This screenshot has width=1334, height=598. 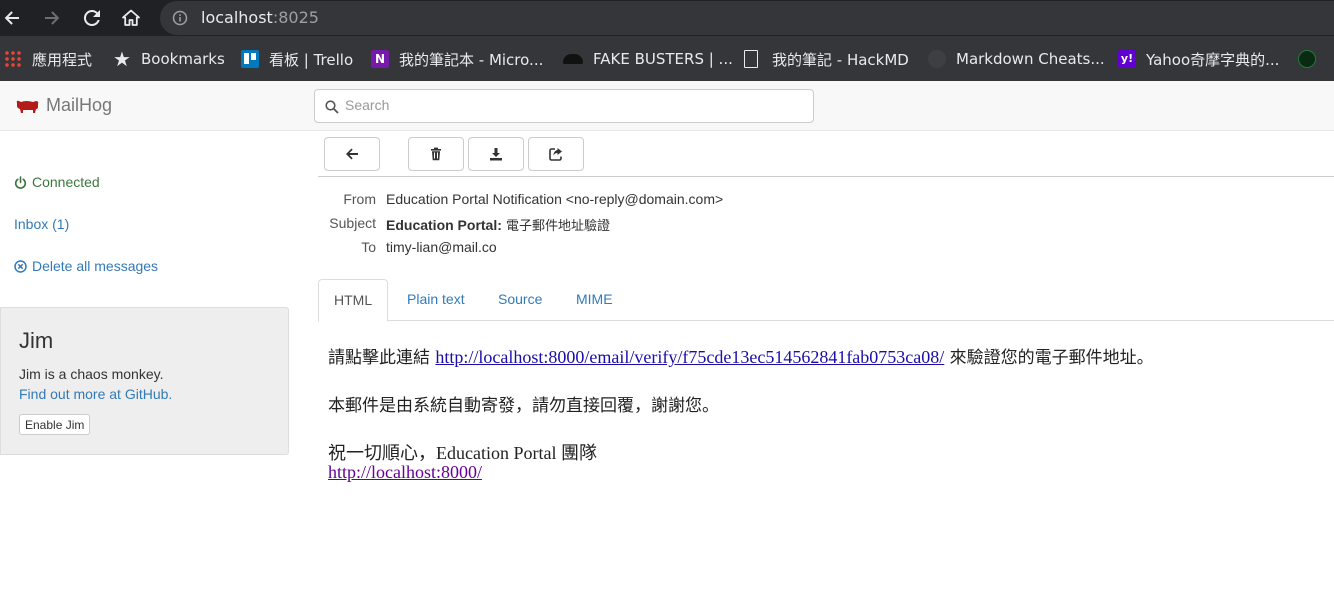 I want to click on document-icon, so click(x=751, y=59).